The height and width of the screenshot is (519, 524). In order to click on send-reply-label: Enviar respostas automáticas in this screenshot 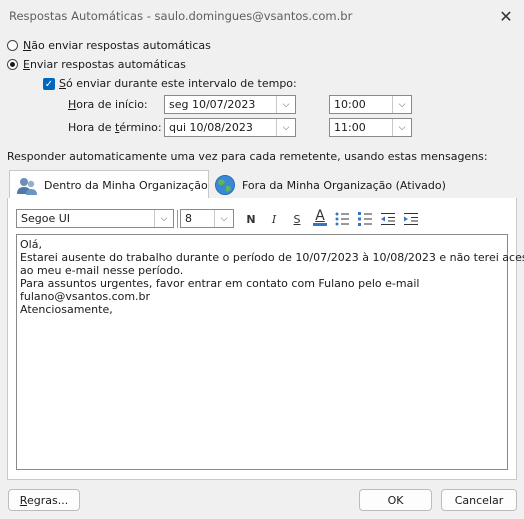, I will do `click(104, 64)`.